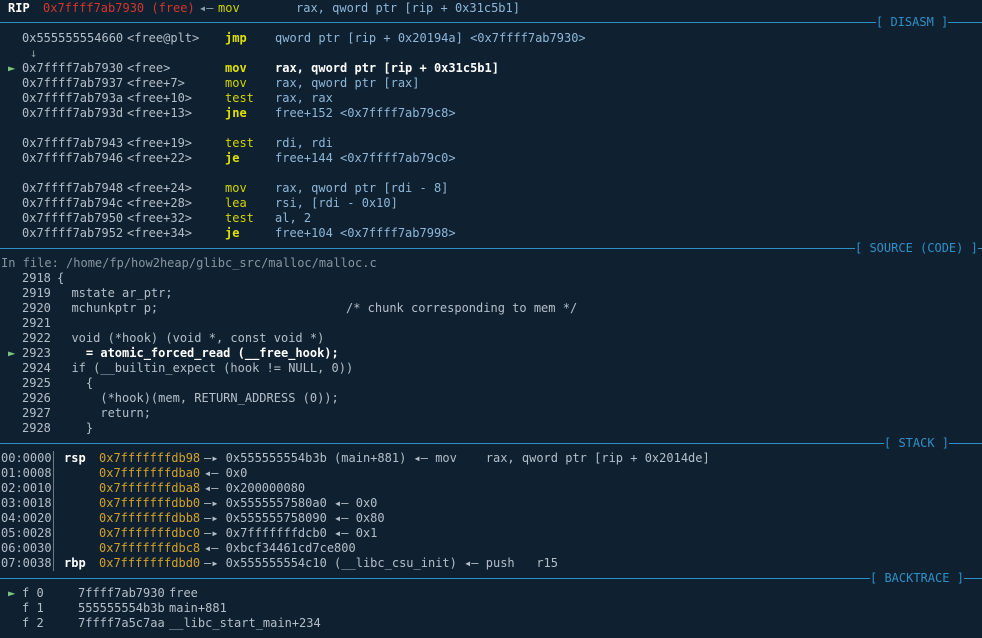 This screenshot has width=982, height=638. I want to click on backtrace-header-rule, so click(491, 578).